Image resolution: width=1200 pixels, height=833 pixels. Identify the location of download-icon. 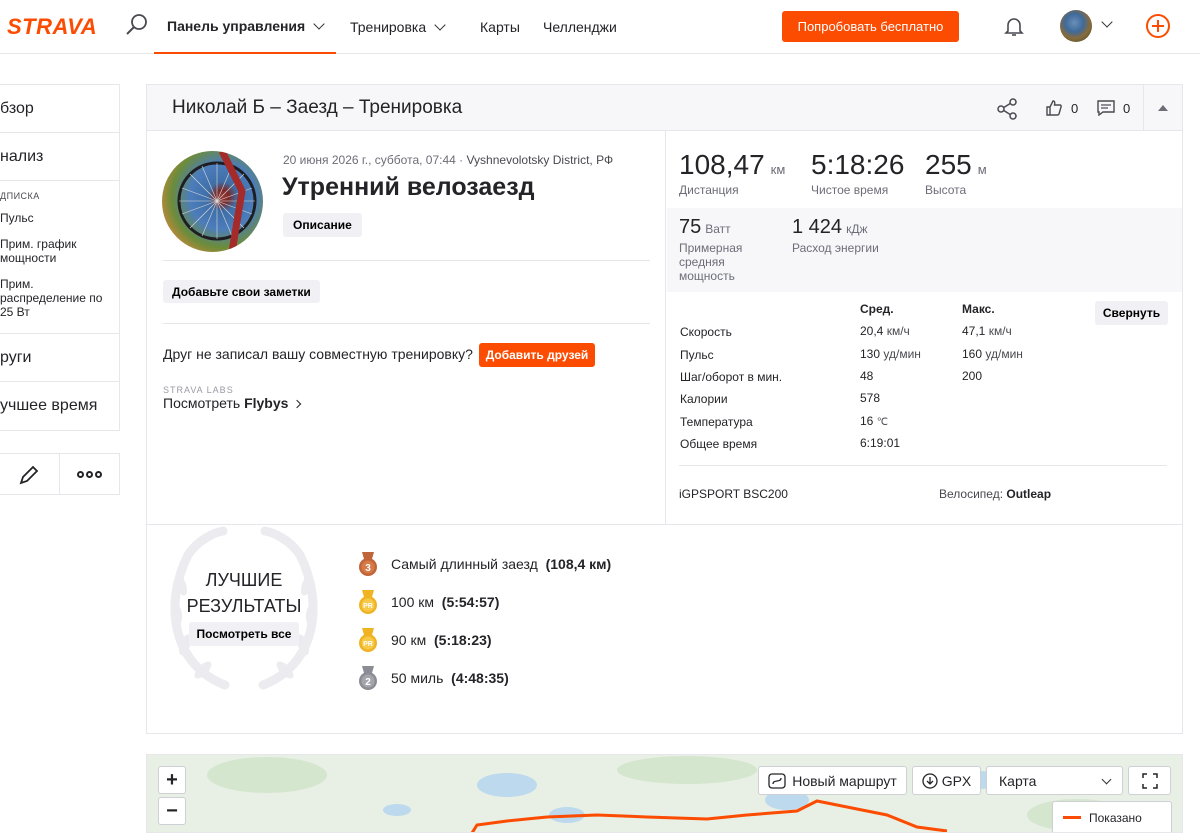
(930, 780).